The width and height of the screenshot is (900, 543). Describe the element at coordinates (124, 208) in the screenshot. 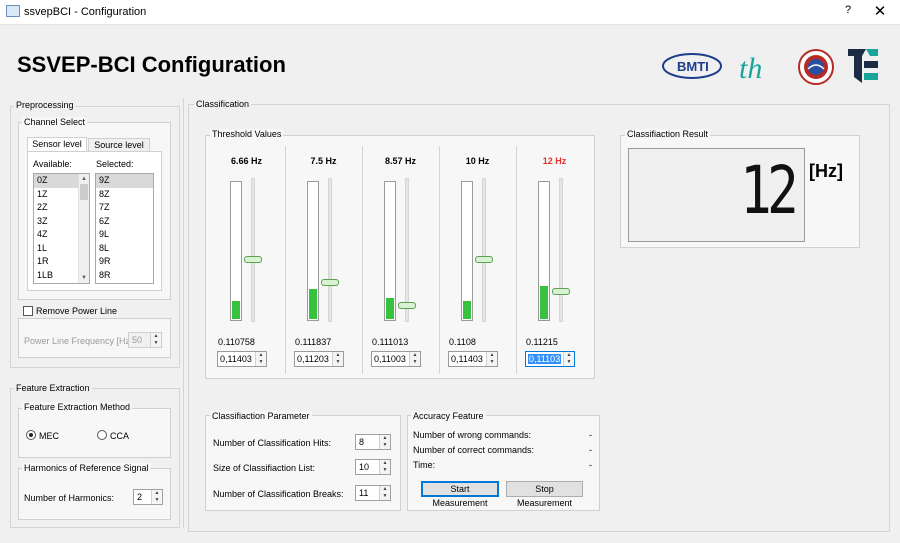

I see `list-item: 7Z` at that location.